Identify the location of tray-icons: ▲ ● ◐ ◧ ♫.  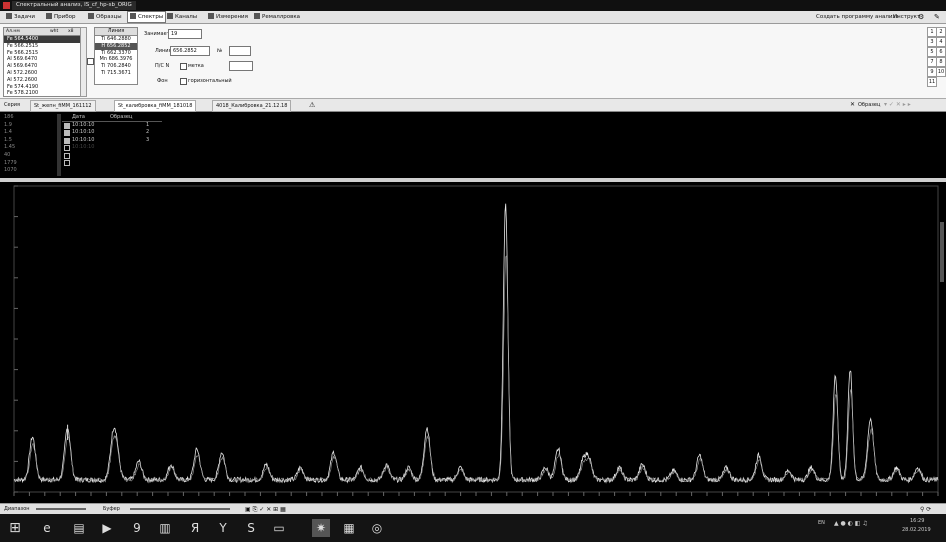
(851, 523).